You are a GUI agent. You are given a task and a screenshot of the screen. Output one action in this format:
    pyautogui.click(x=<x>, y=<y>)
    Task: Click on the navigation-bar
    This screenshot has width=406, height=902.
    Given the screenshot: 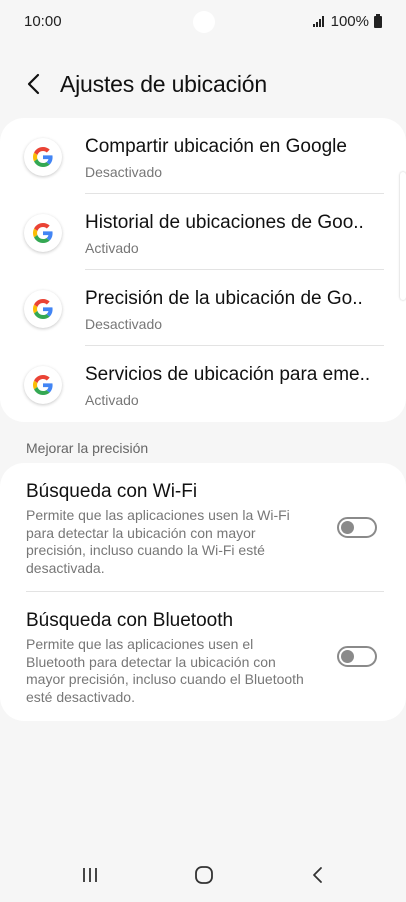 What is the action you would take?
    pyautogui.click(x=203, y=875)
    